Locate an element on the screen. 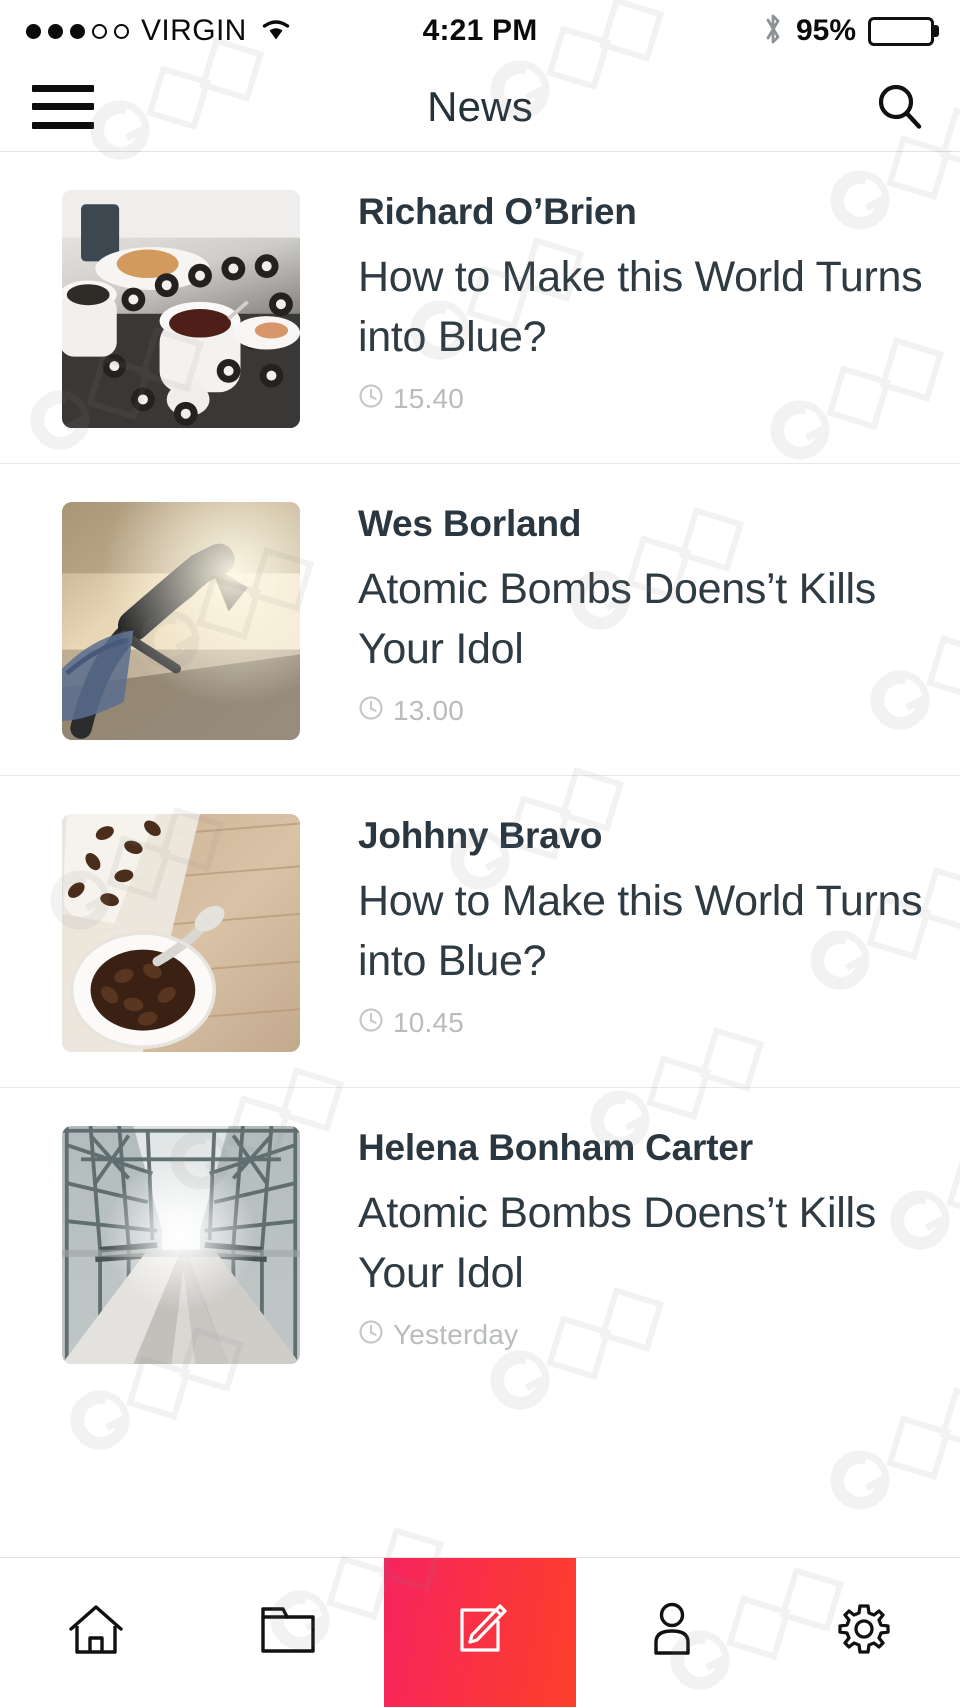 The image size is (960, 1707). person-icon is located at coordinates (672, 1632).